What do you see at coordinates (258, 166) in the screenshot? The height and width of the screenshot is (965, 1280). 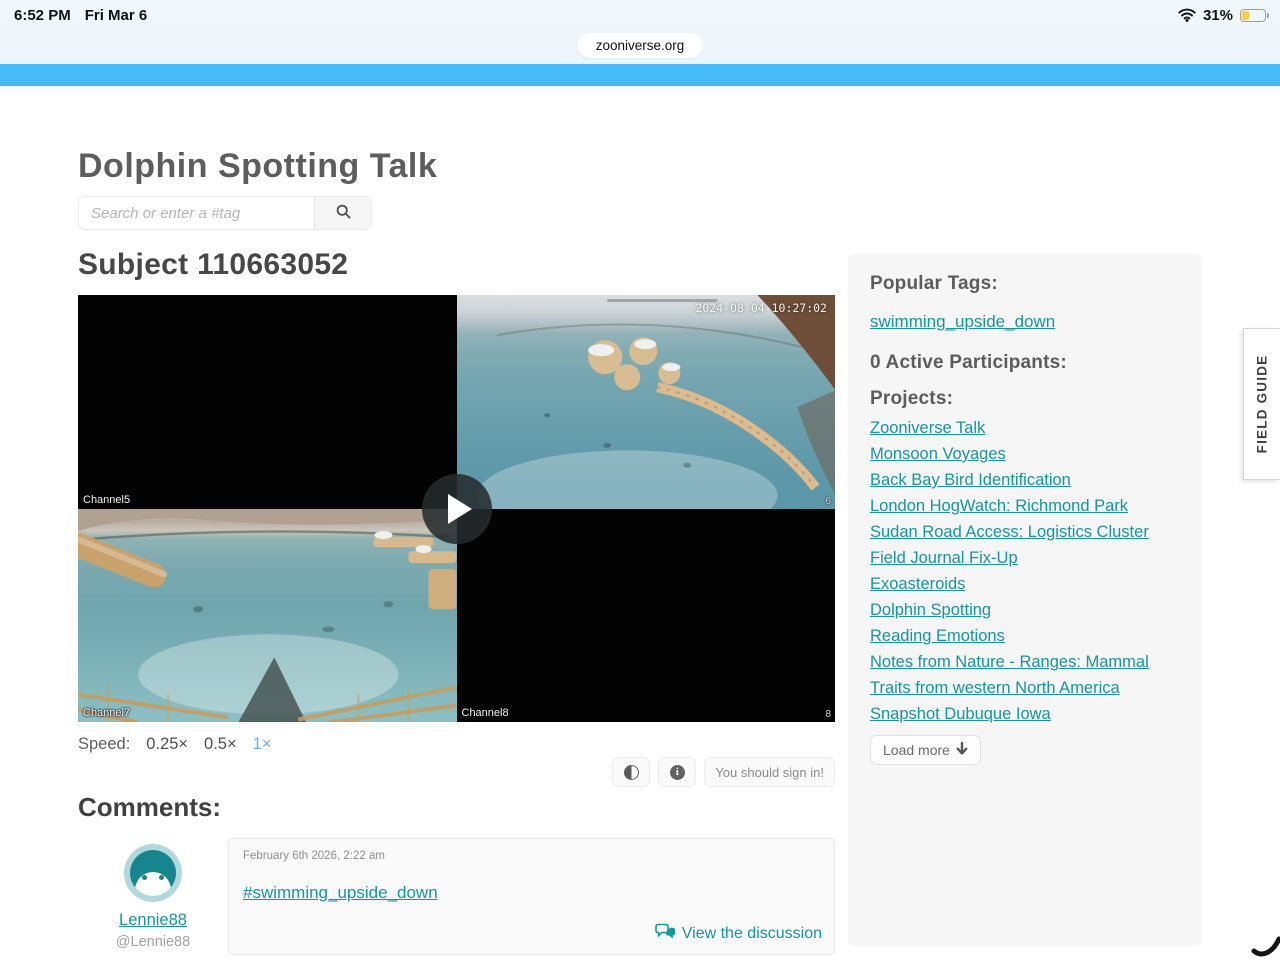 I see `page-title: Dolphin Spotting Talk` at bounding box center [258, 166].